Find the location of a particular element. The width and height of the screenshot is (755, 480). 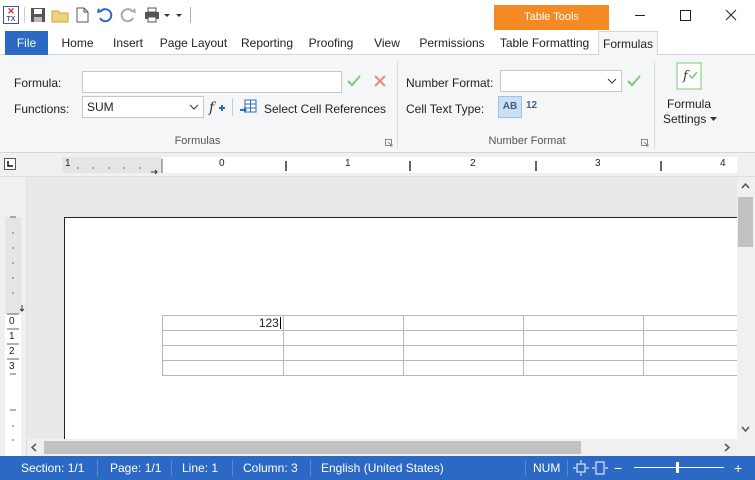

formula-settings-dropdown-icon is located at coordinates (713, 119).